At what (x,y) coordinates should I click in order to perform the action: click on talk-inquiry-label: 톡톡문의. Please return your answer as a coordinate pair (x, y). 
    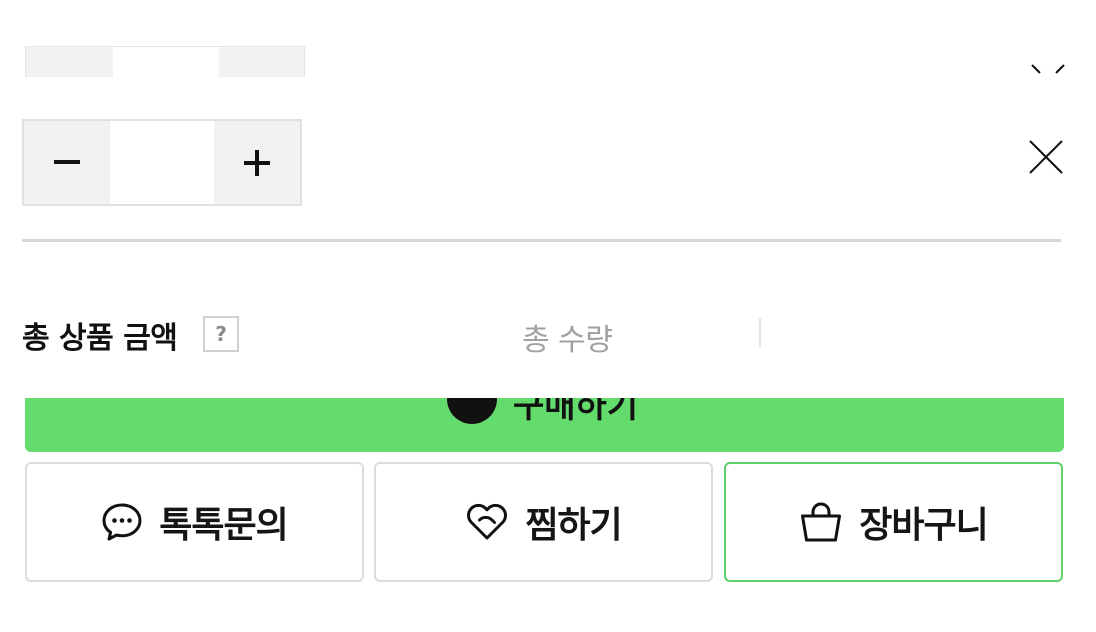
    Looking at the image, I should click on (223, 525).